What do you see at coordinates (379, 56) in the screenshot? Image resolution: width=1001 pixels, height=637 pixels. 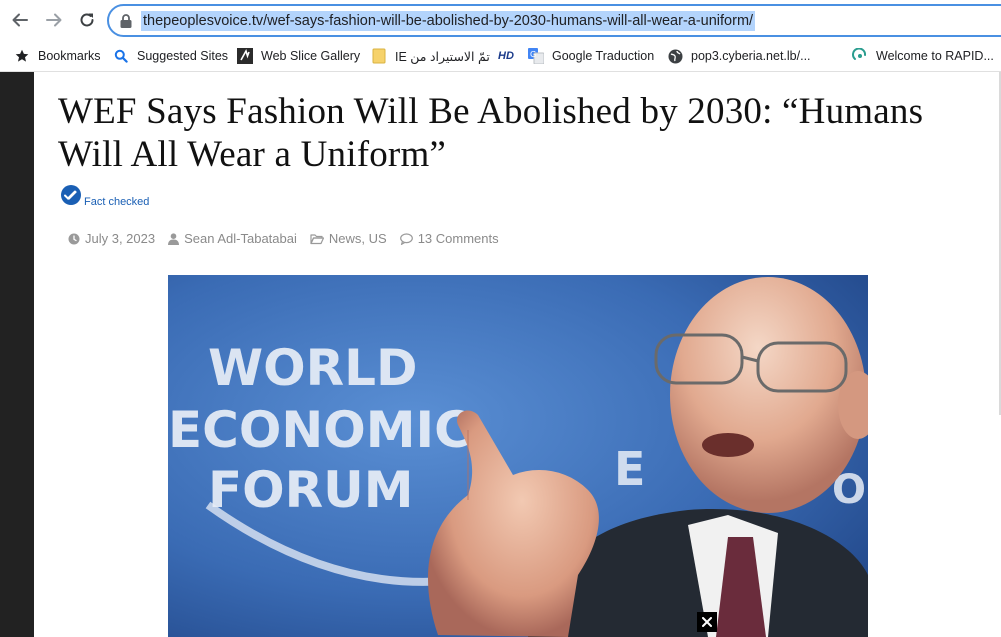 I see `folder-icon` at bounding box center [379, 56].